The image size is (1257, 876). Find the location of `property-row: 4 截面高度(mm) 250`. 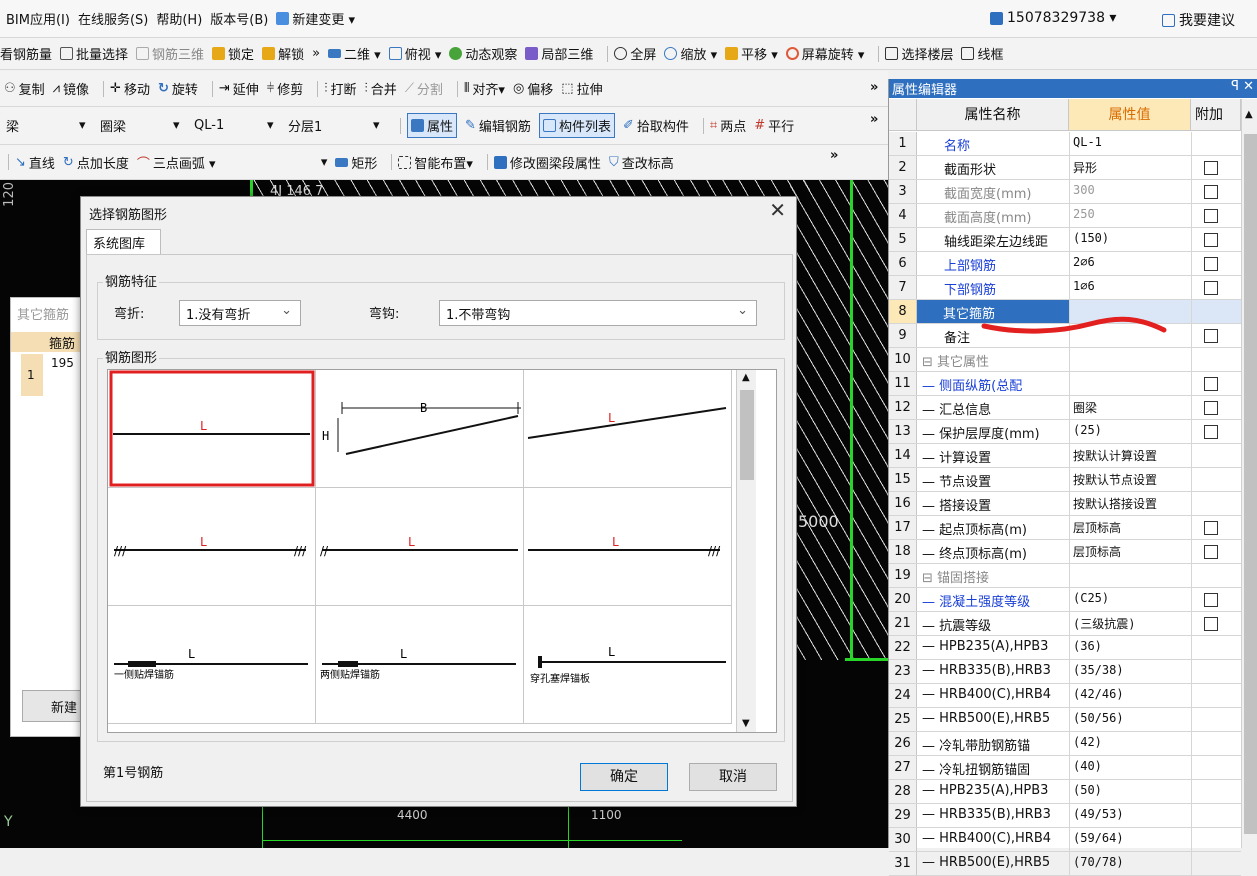

property-row: 4 截面高度(mm) 250 is located at coordinates (1065, 216).